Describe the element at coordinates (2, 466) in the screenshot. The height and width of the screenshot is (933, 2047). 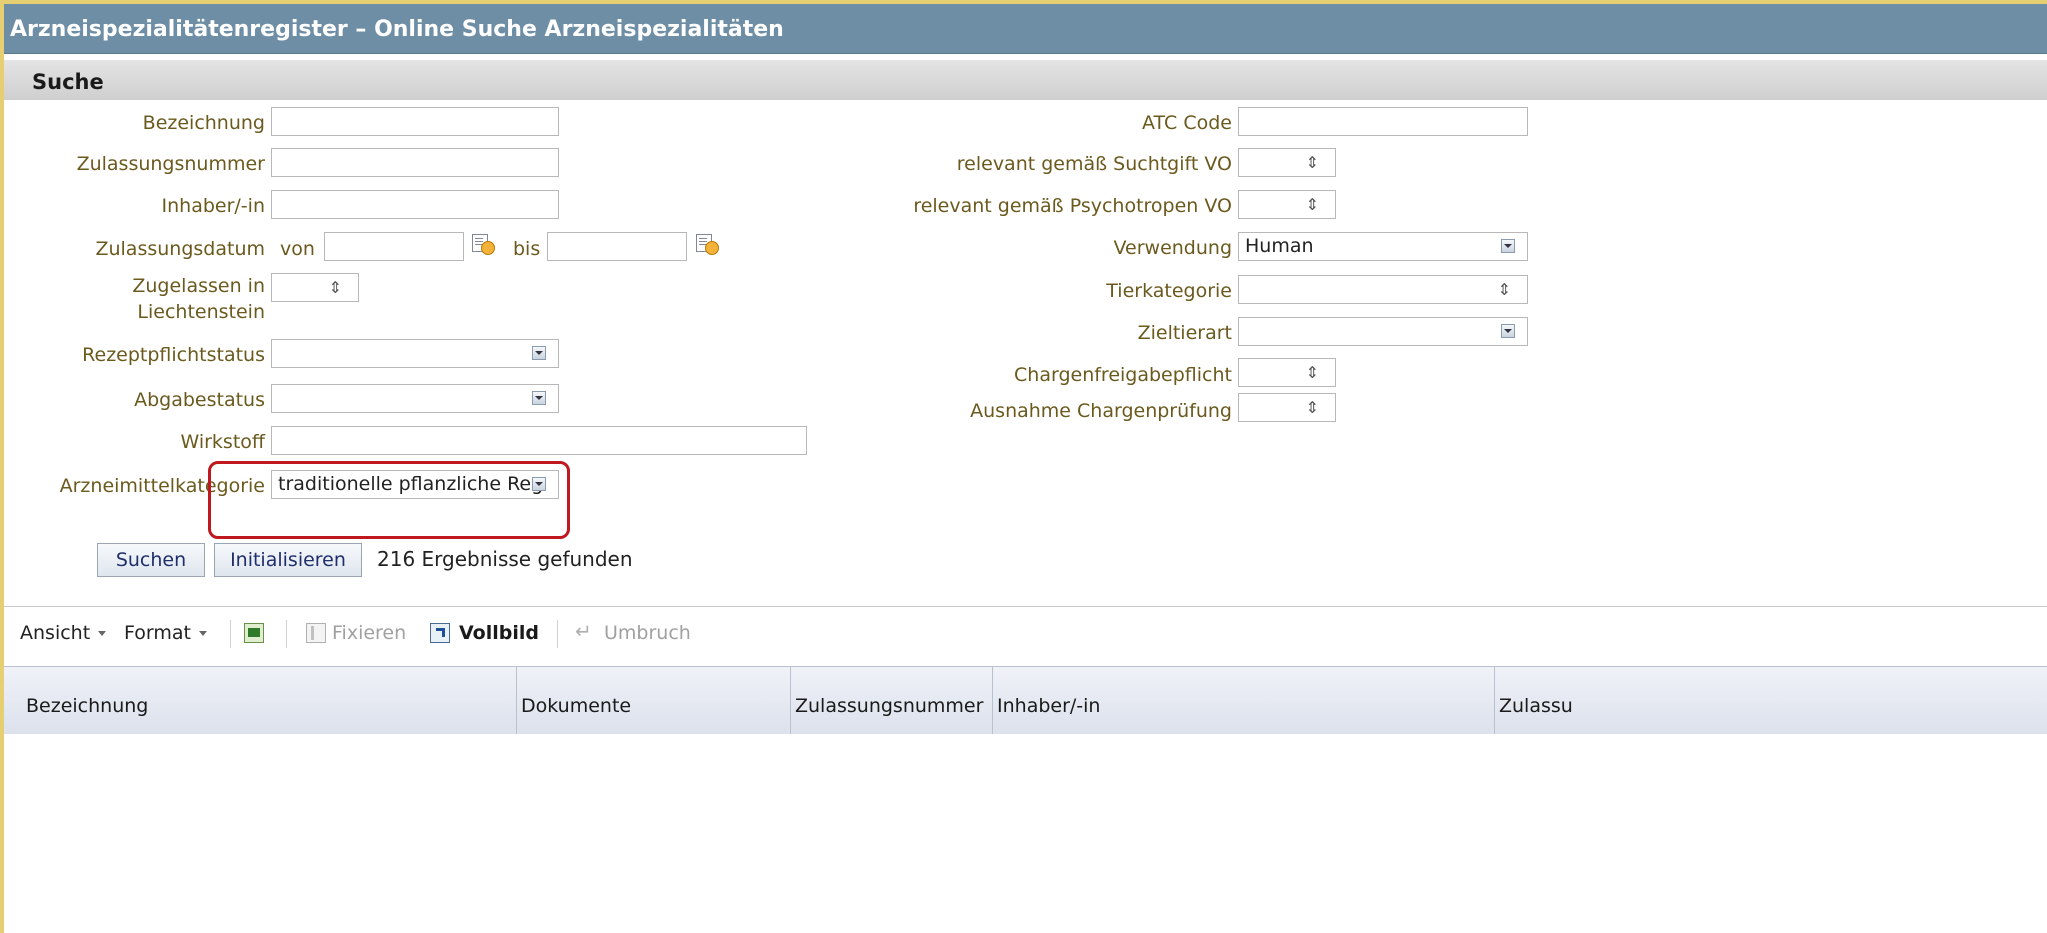
I see `page-frame-left` at that location.